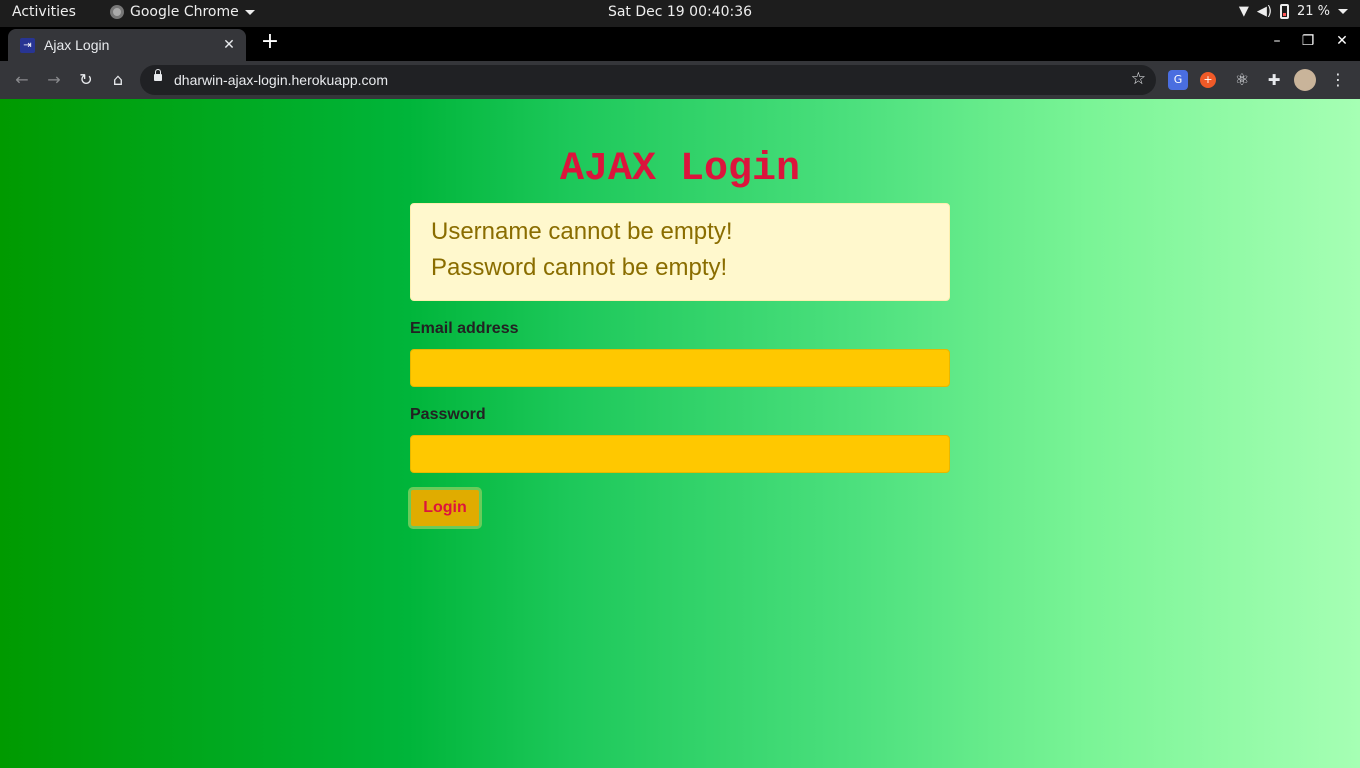  I want to click on tab-title: Ajax Login, so click(77, 45).